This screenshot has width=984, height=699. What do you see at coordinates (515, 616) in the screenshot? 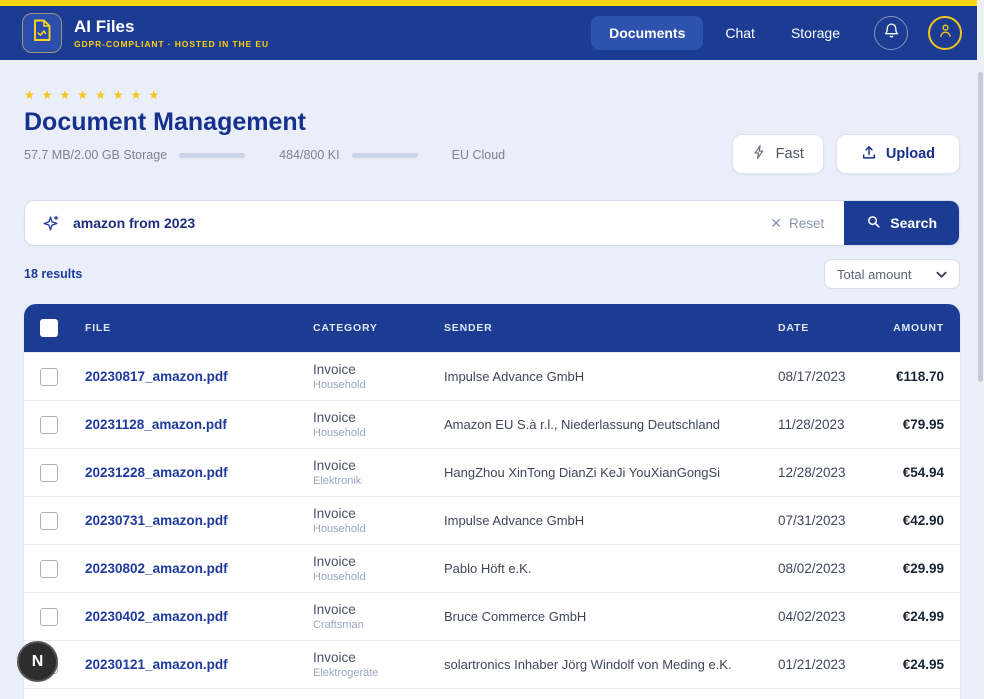
I see `sender-cell: Bruce Commerce GmbH` at bounding box center [515, 616].